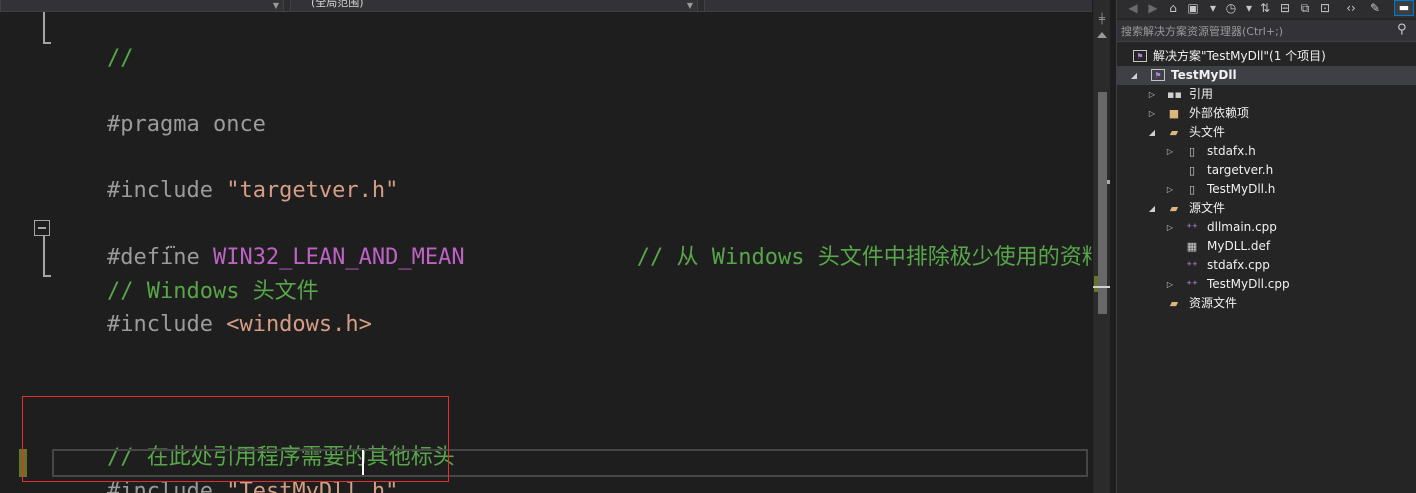 Image resolution: width=1416 pixels, height=493 pixels. I want to click on solution-search-box: ⚲, so click(1266, 31).